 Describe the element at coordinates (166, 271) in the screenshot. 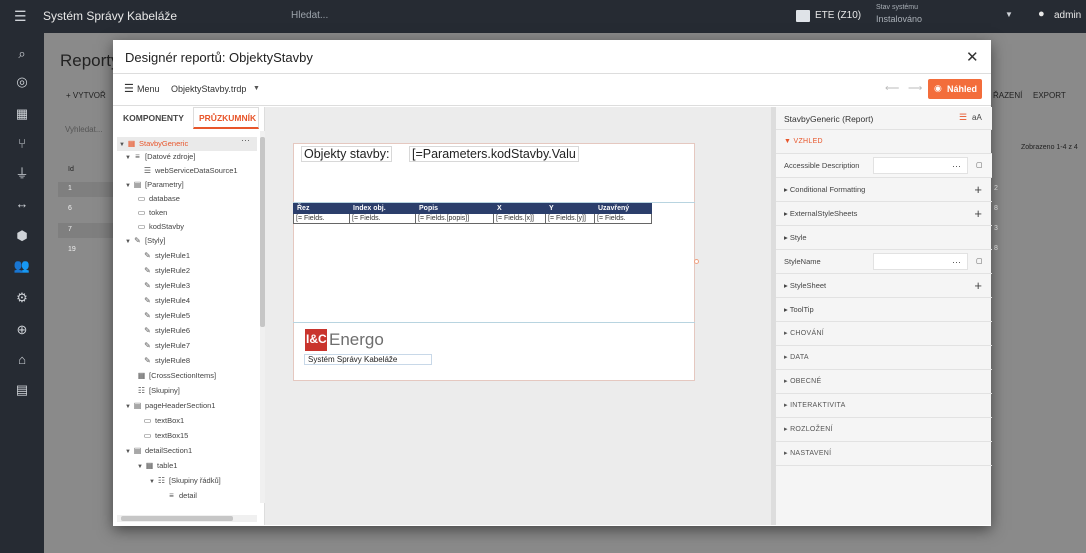

I see `tree-item-style: ✎ styleRule2` at that location.